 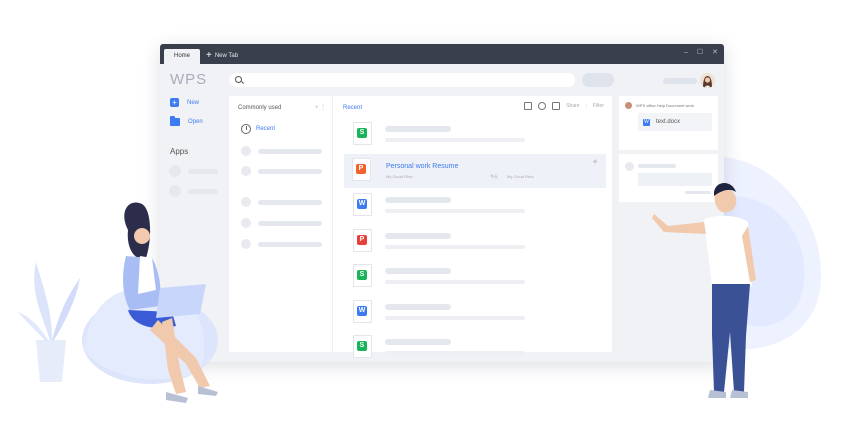 What do you see at coordinates (353, 108) in the screenshot?
I see `recent-title: Recent` at bounding box center [353, 108].